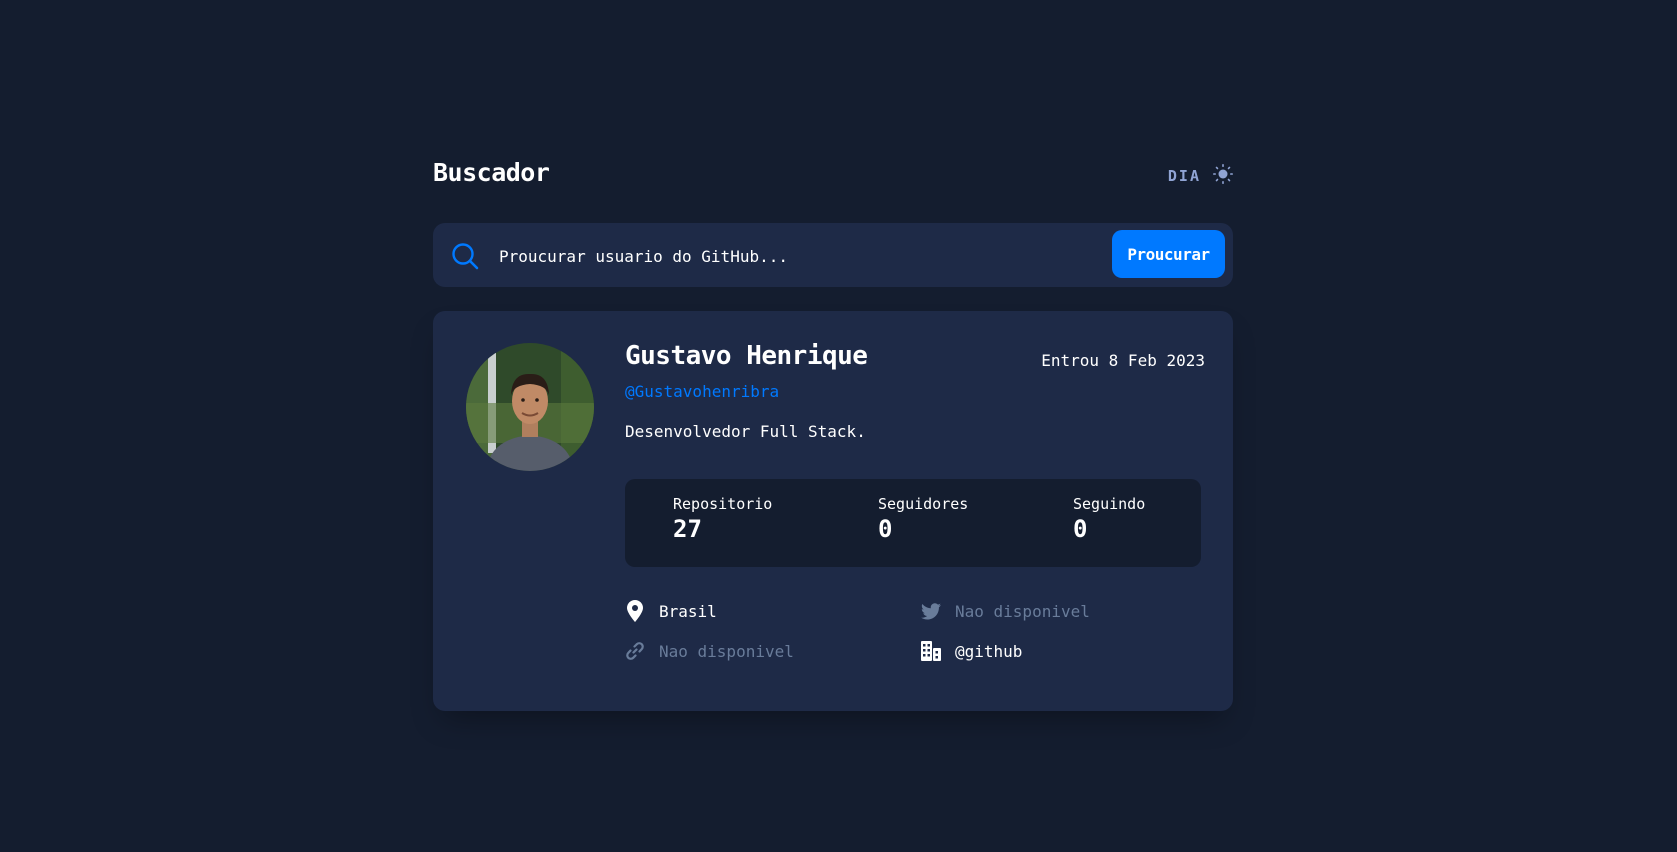  What do you see at coordinates (465, 258) in the screenshot?
I see `search-icon` at bounding box center [465, 258].